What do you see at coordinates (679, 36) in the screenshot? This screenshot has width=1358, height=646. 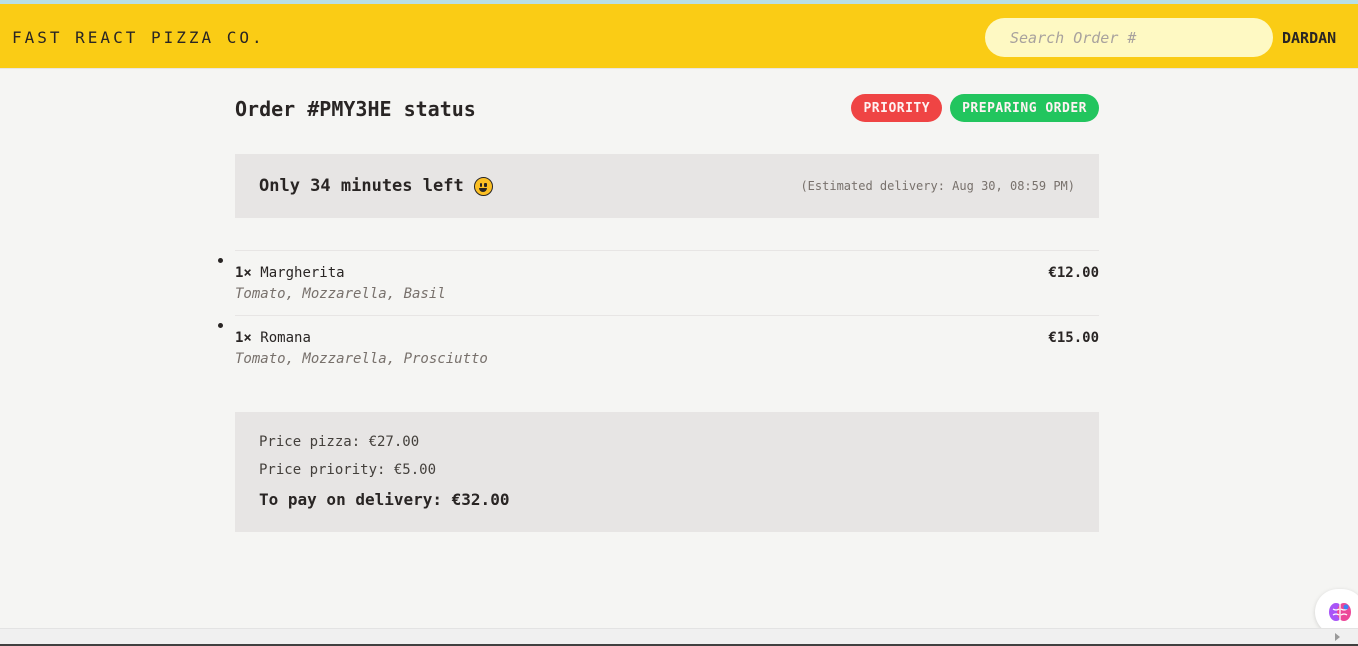 I see `app-header: FAST REACT PIZZA CO. DARDAN` at bounding box center [679, 36].